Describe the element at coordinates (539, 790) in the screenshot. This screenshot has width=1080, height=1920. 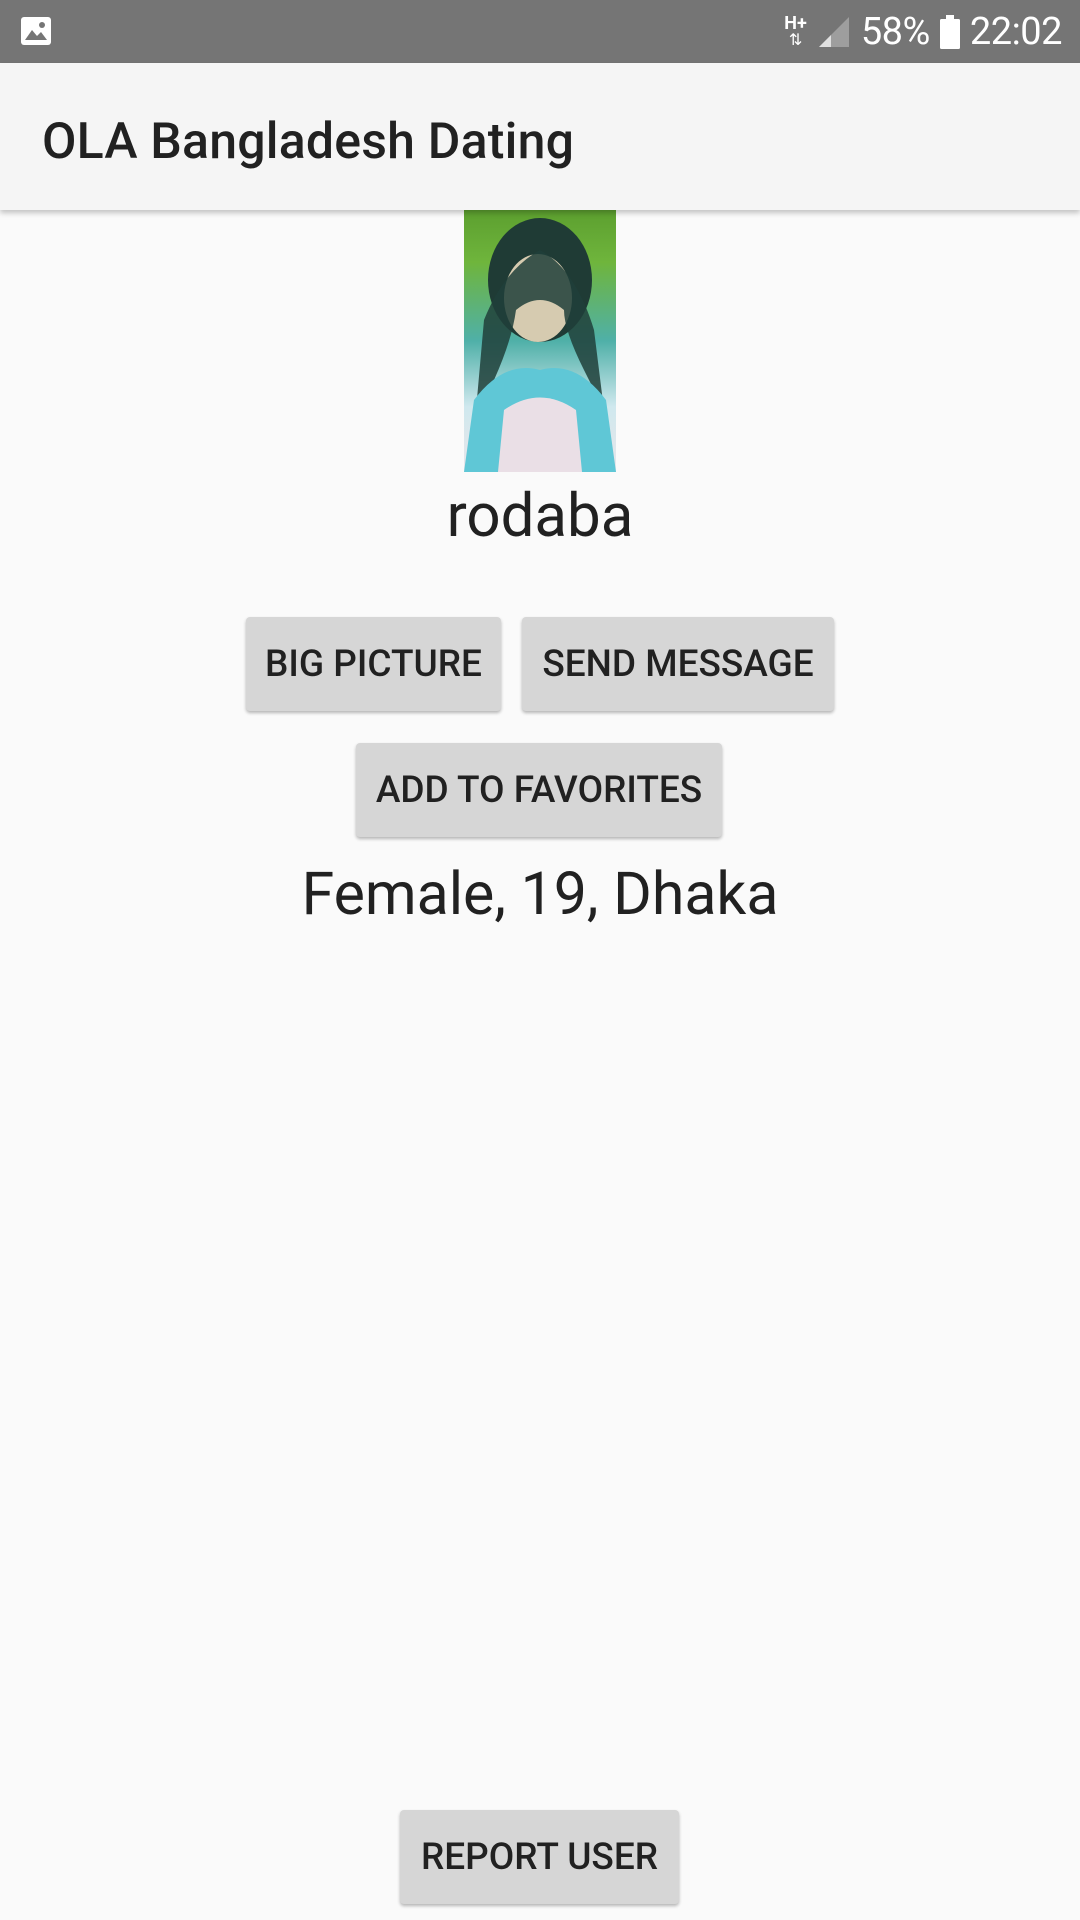
I see `add-to-favorites-button: ADD TO FAVORITES` at that location.